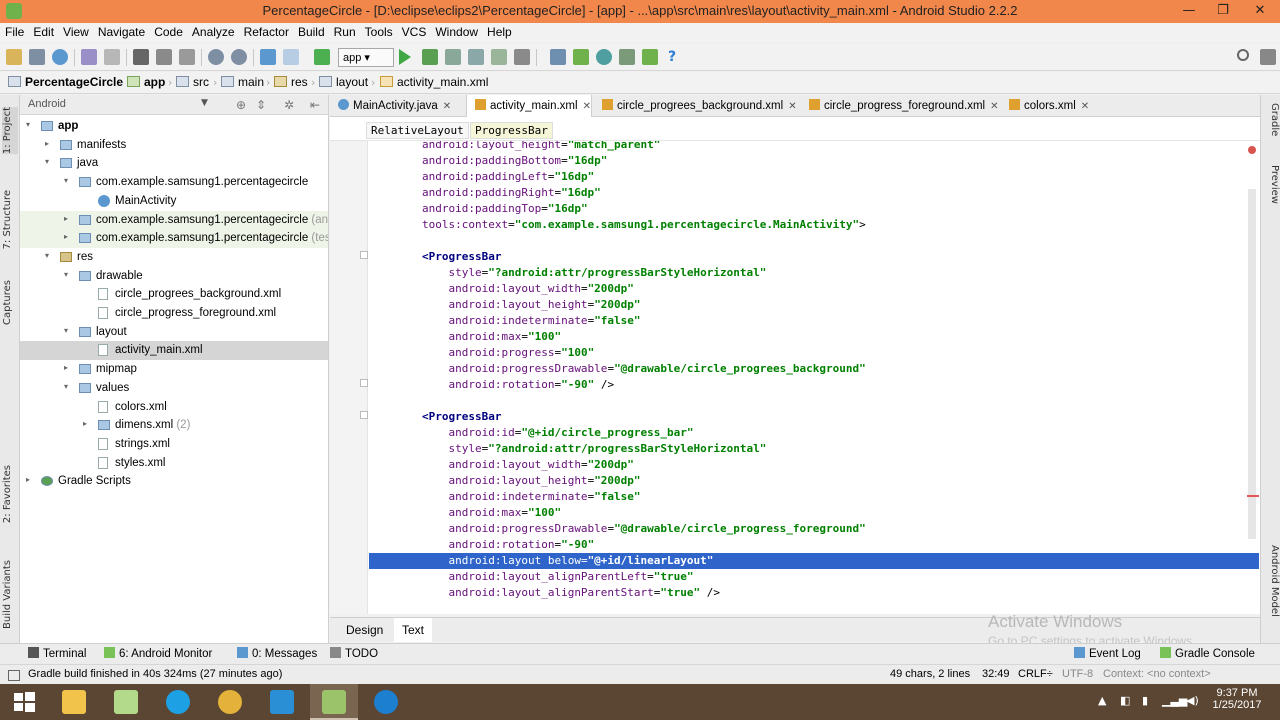  I want to click on taskbar-app-screen-capture, so click(282, 702).